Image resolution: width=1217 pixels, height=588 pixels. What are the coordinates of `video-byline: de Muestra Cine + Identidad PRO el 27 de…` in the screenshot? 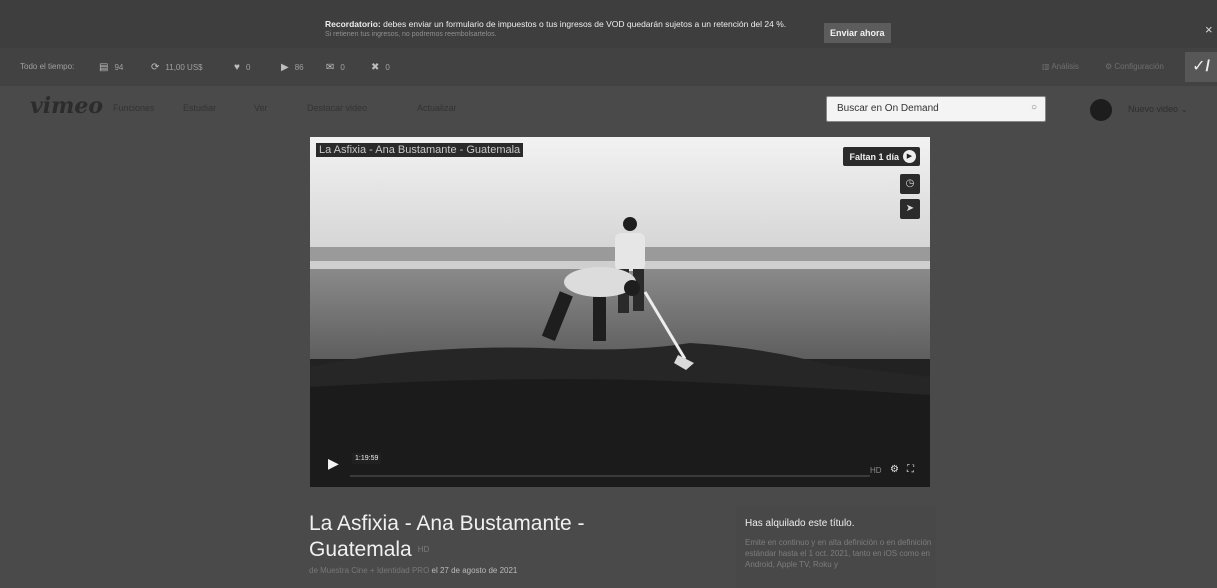 It's located at (413, 570).